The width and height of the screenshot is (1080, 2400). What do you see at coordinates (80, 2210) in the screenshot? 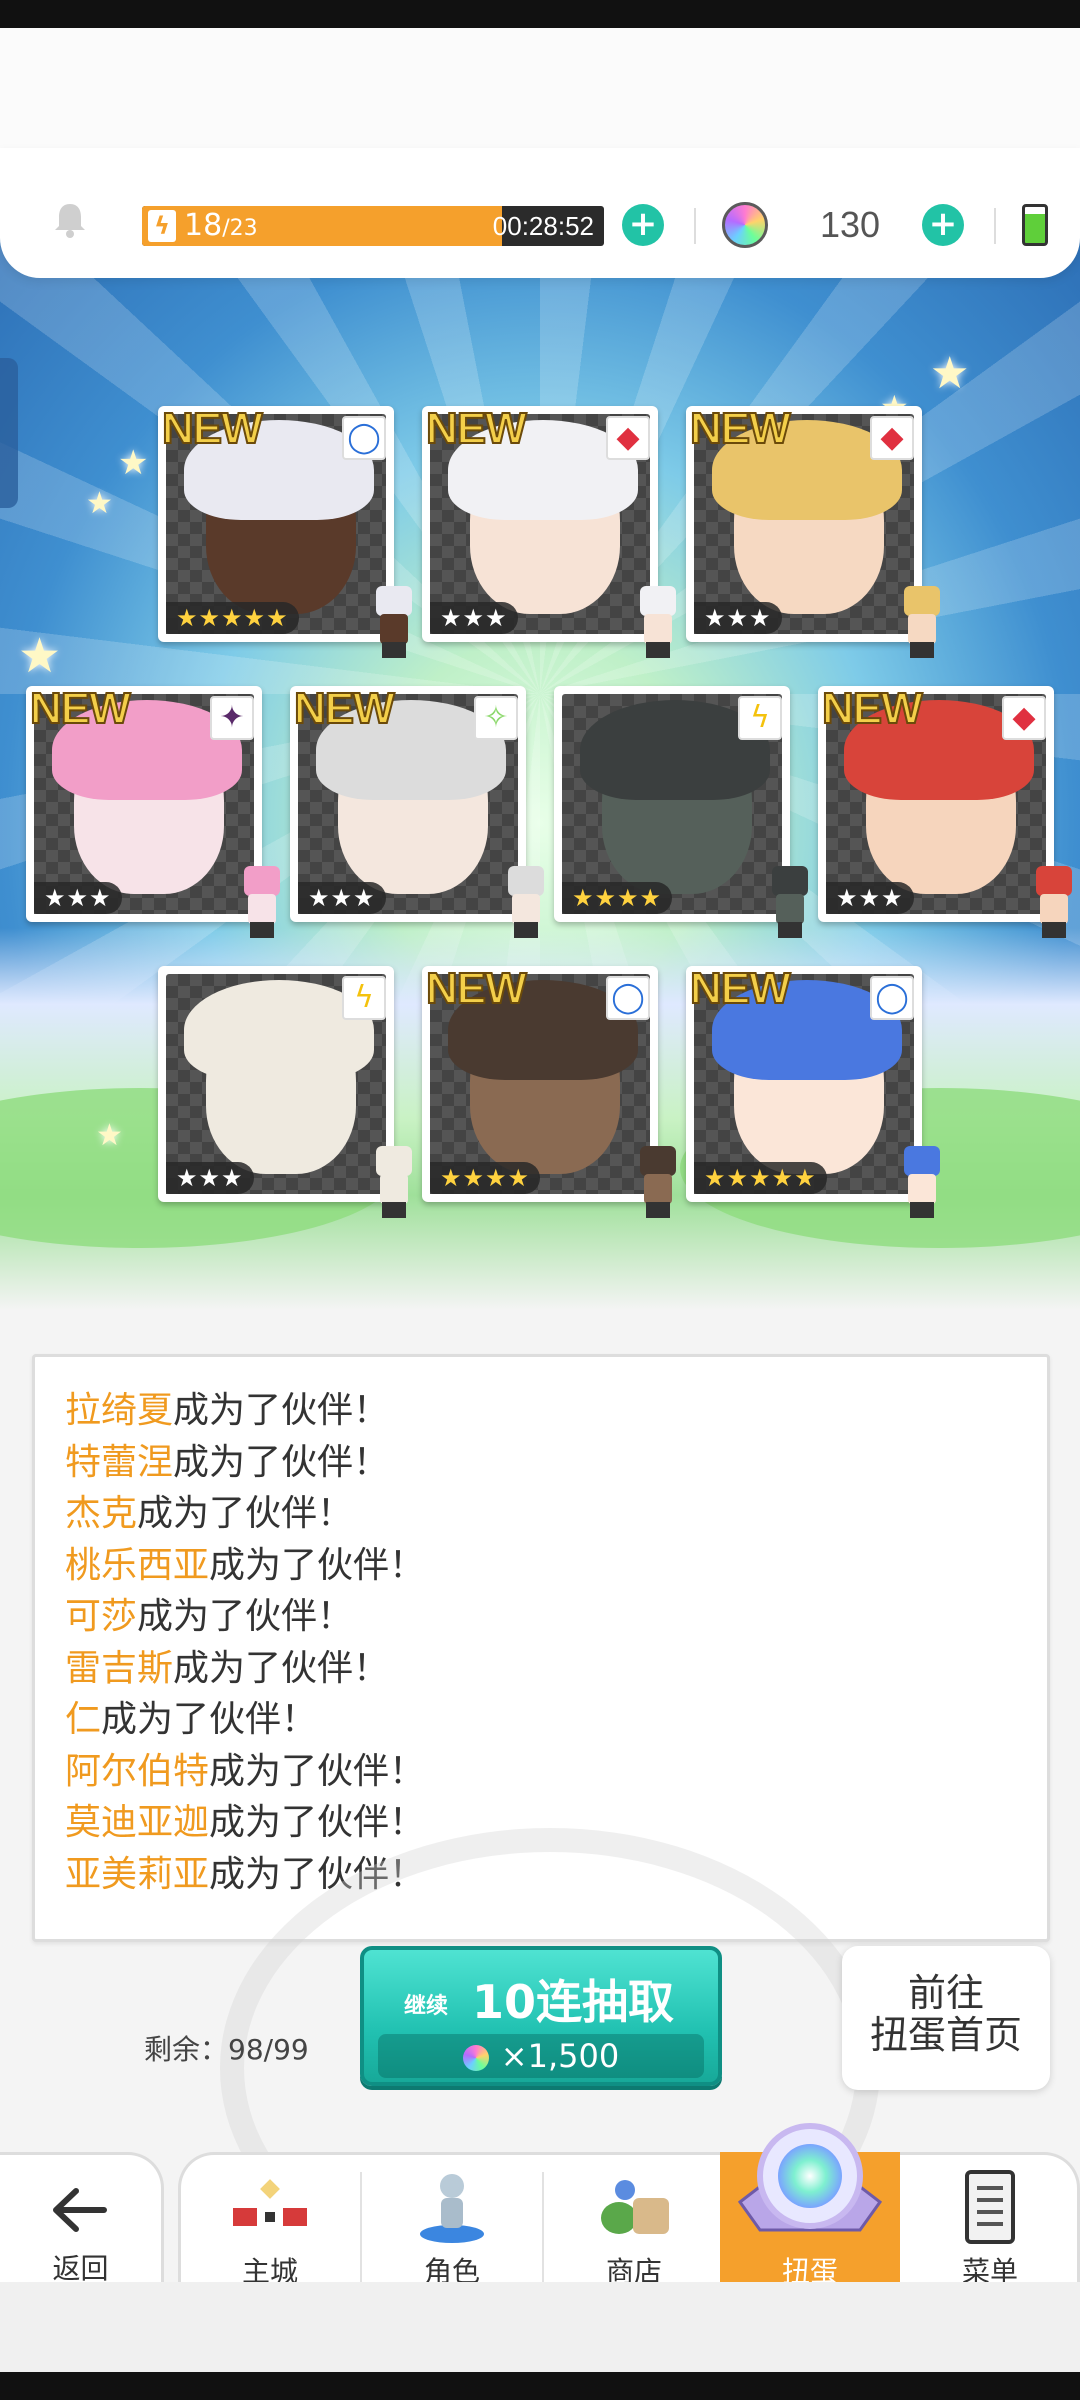
I see `back-arrow-icon` at bounding box center [80, 2210].